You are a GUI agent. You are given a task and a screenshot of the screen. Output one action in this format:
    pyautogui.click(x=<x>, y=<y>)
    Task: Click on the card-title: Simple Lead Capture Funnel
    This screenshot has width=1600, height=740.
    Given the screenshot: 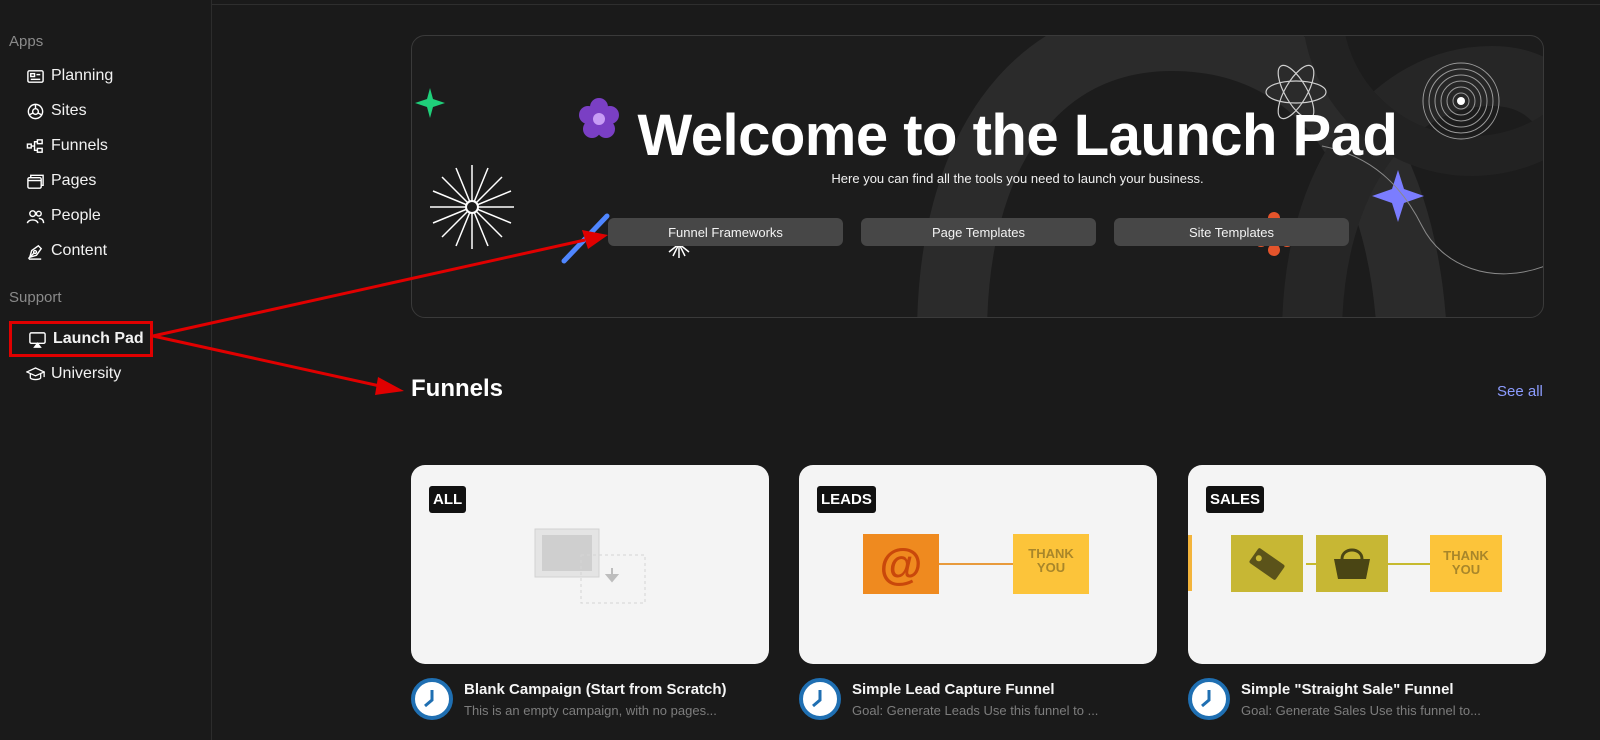 What is the action you would take?
    pyautogui.click(x=953, y=689)
    